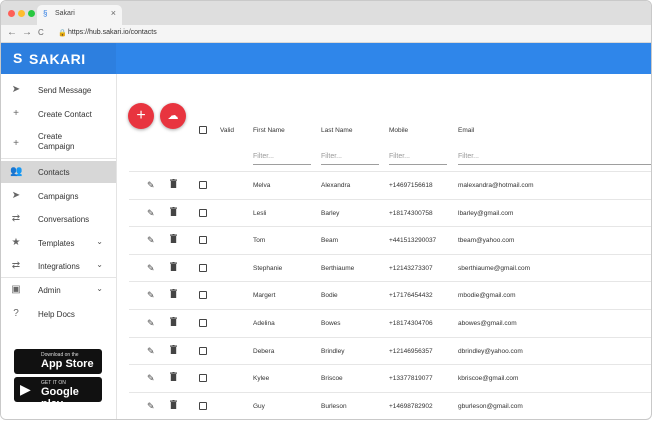 Image resolution: width=655 pixels, height=423 pixels. What do you see at coordinates (141, 116) in the screenshot?
I see `add-contact-button: +` at bounding box center [141, 116].